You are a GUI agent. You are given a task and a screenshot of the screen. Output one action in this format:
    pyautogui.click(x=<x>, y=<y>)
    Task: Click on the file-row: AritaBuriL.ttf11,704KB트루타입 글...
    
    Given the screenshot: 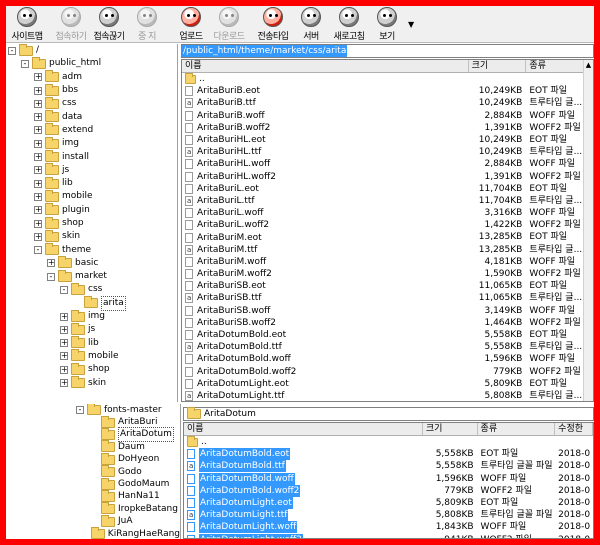 What is the action you would take?
    pyautogui.click(x=387, y=201)
    